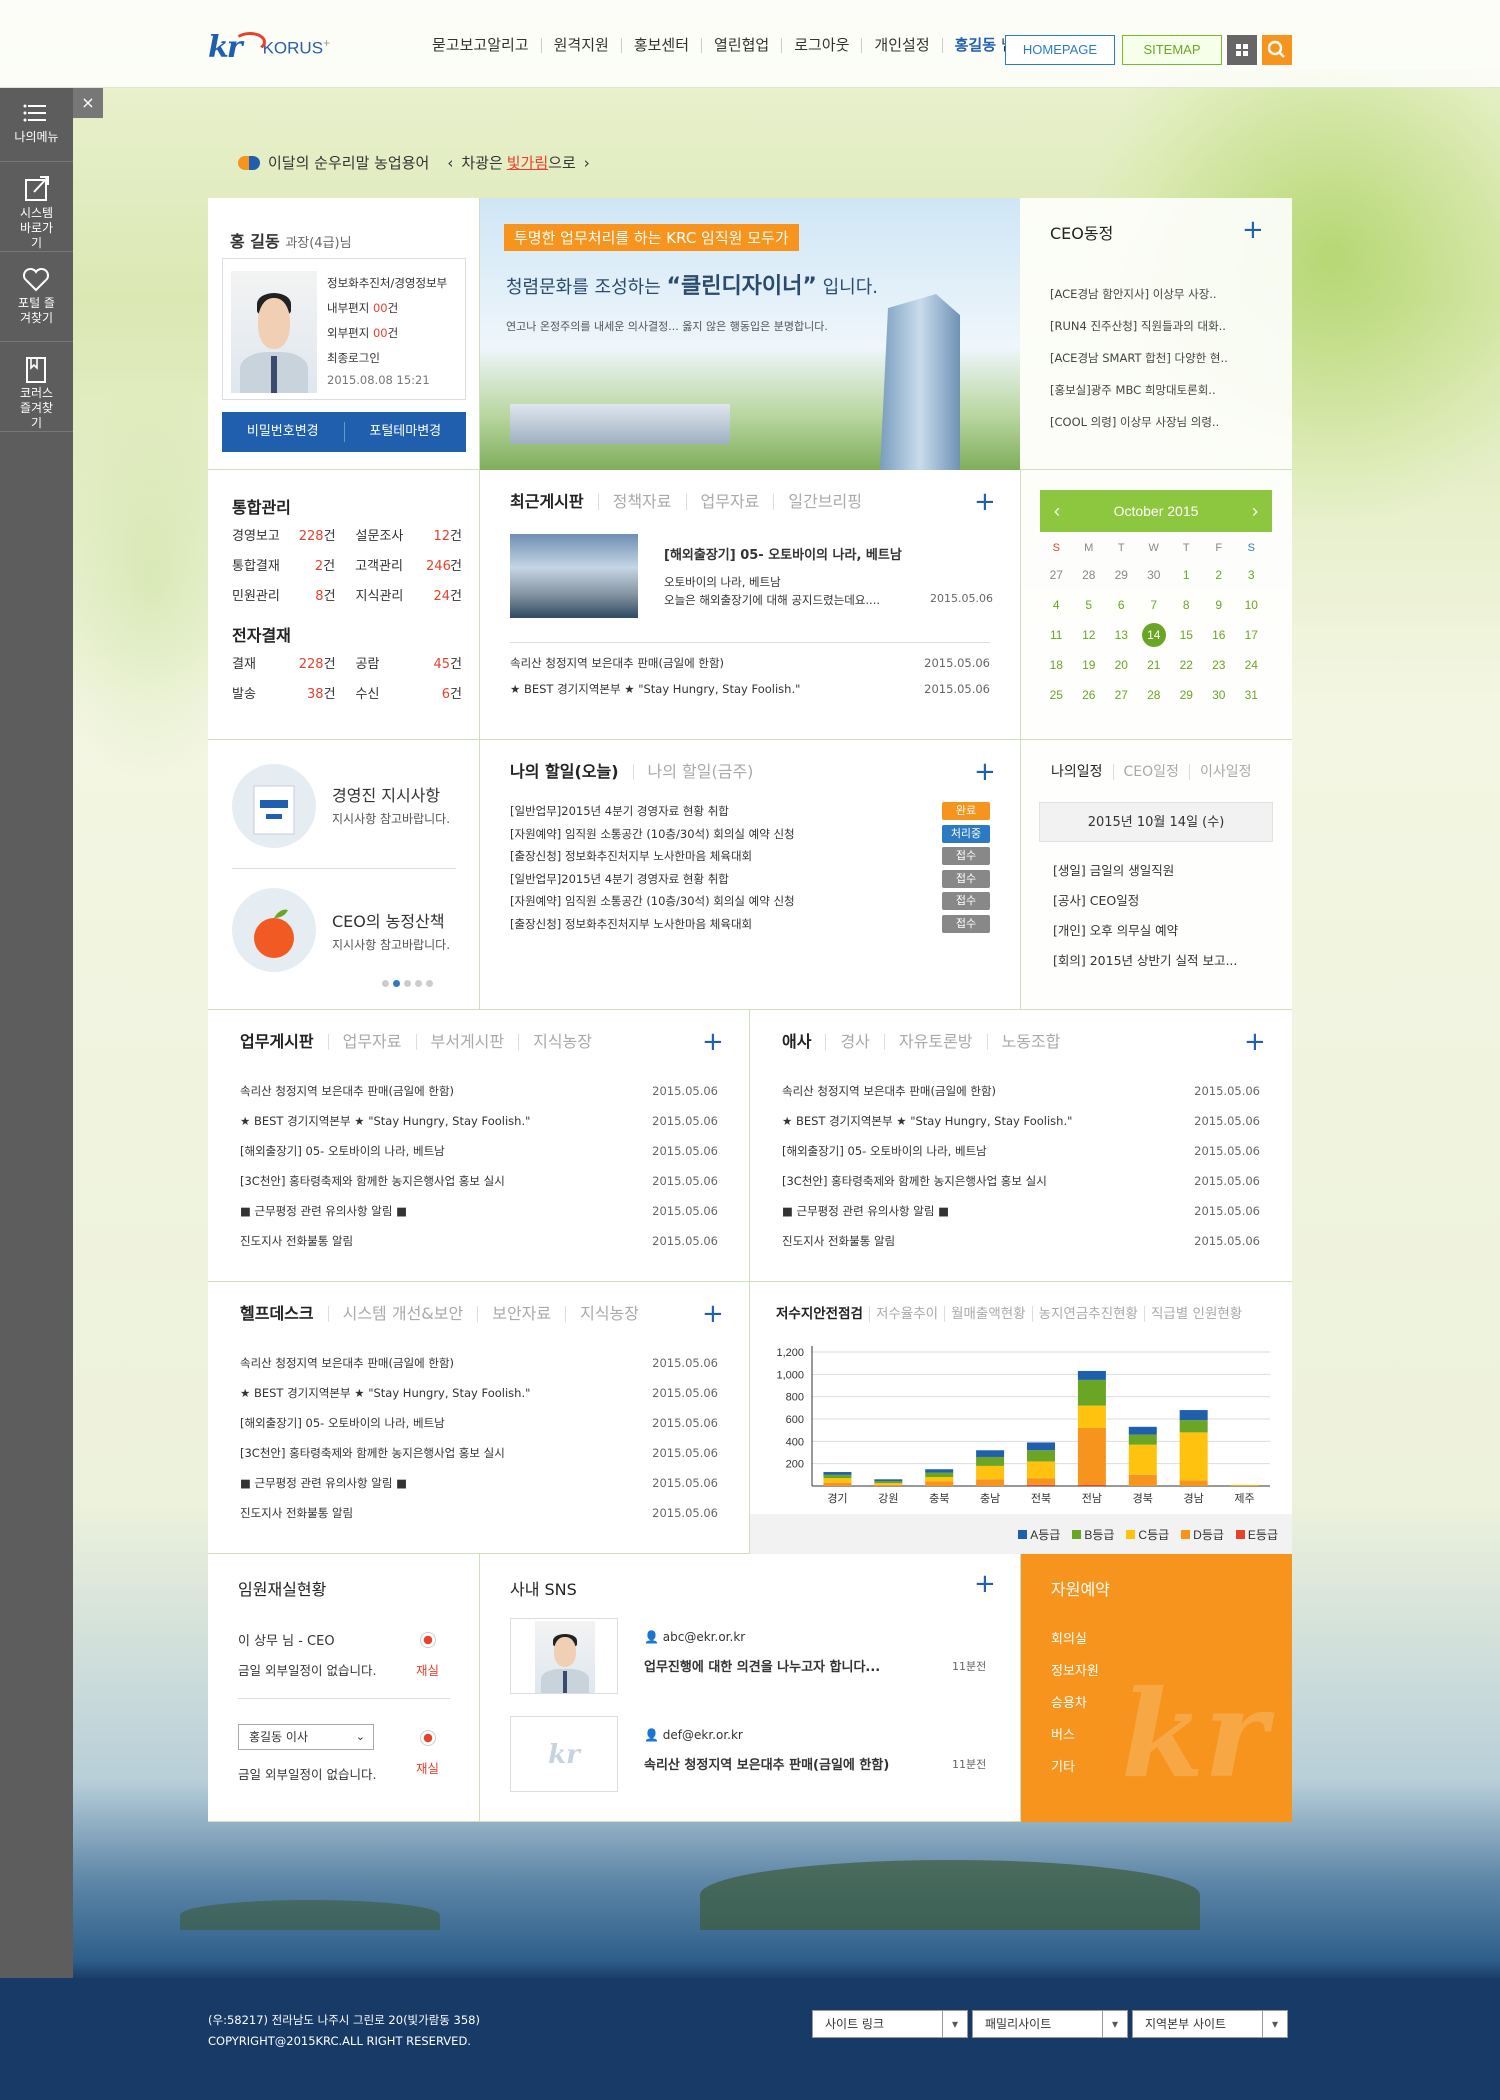  Describe the element at coordinates (1075, 1640) in the screenshot. I see `resource-item-meeting-room: 회의실` at that location.